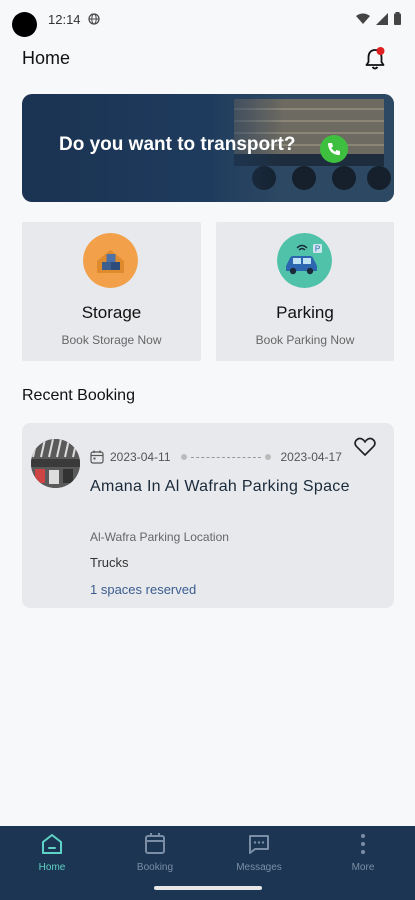 The image size is (415, 900). Describe the element at coordinates (363, 844) in the screenshot. I see `more-vertical-icon` at that location.